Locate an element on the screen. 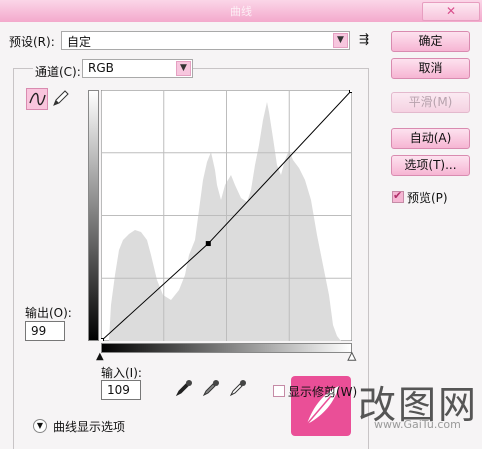 The image size is (482, 449). curve-options-label: 曲线显示选项 is located at coordinates (89, 427).